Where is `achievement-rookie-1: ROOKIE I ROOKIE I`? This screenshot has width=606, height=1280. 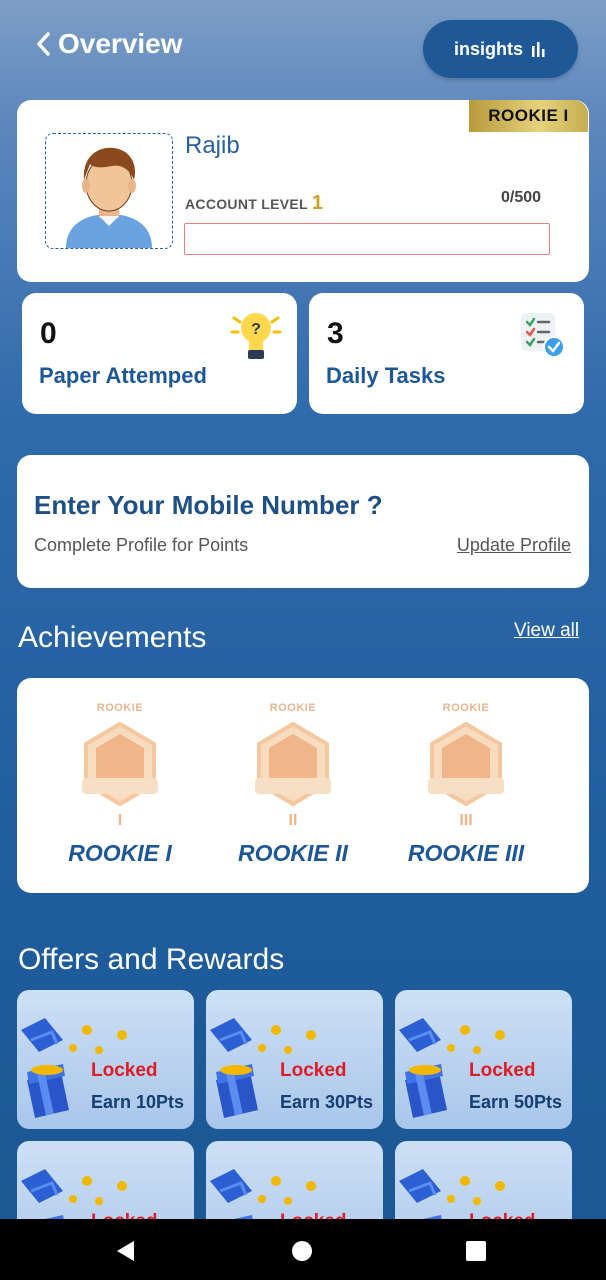 achievement-rookie-1: ROOKIE I ROOKIE I is located at coordinates (120, 785).